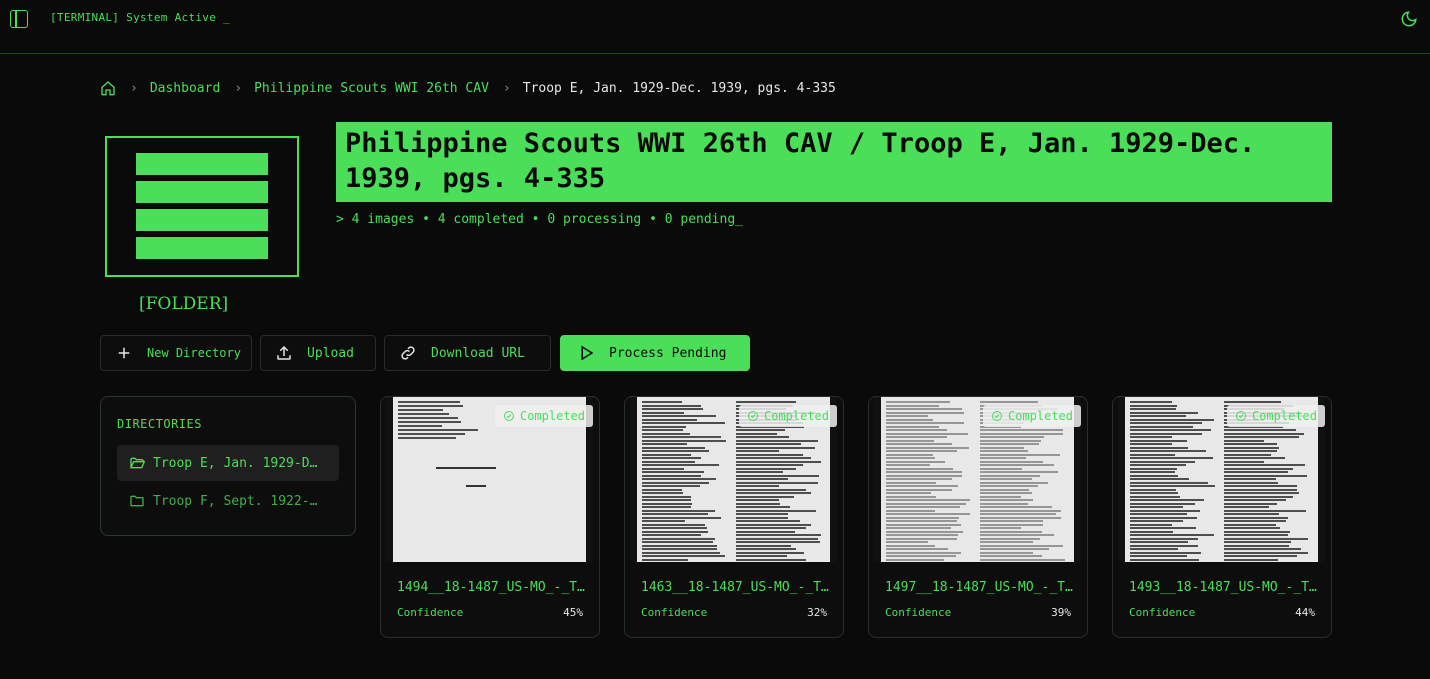 The height and width of the screenshot is (679, 1430). What do you see at coordinates (1305, 612) in the screenshot?
I see `confidence-value: 44%` at bounding box center [1305, 612].